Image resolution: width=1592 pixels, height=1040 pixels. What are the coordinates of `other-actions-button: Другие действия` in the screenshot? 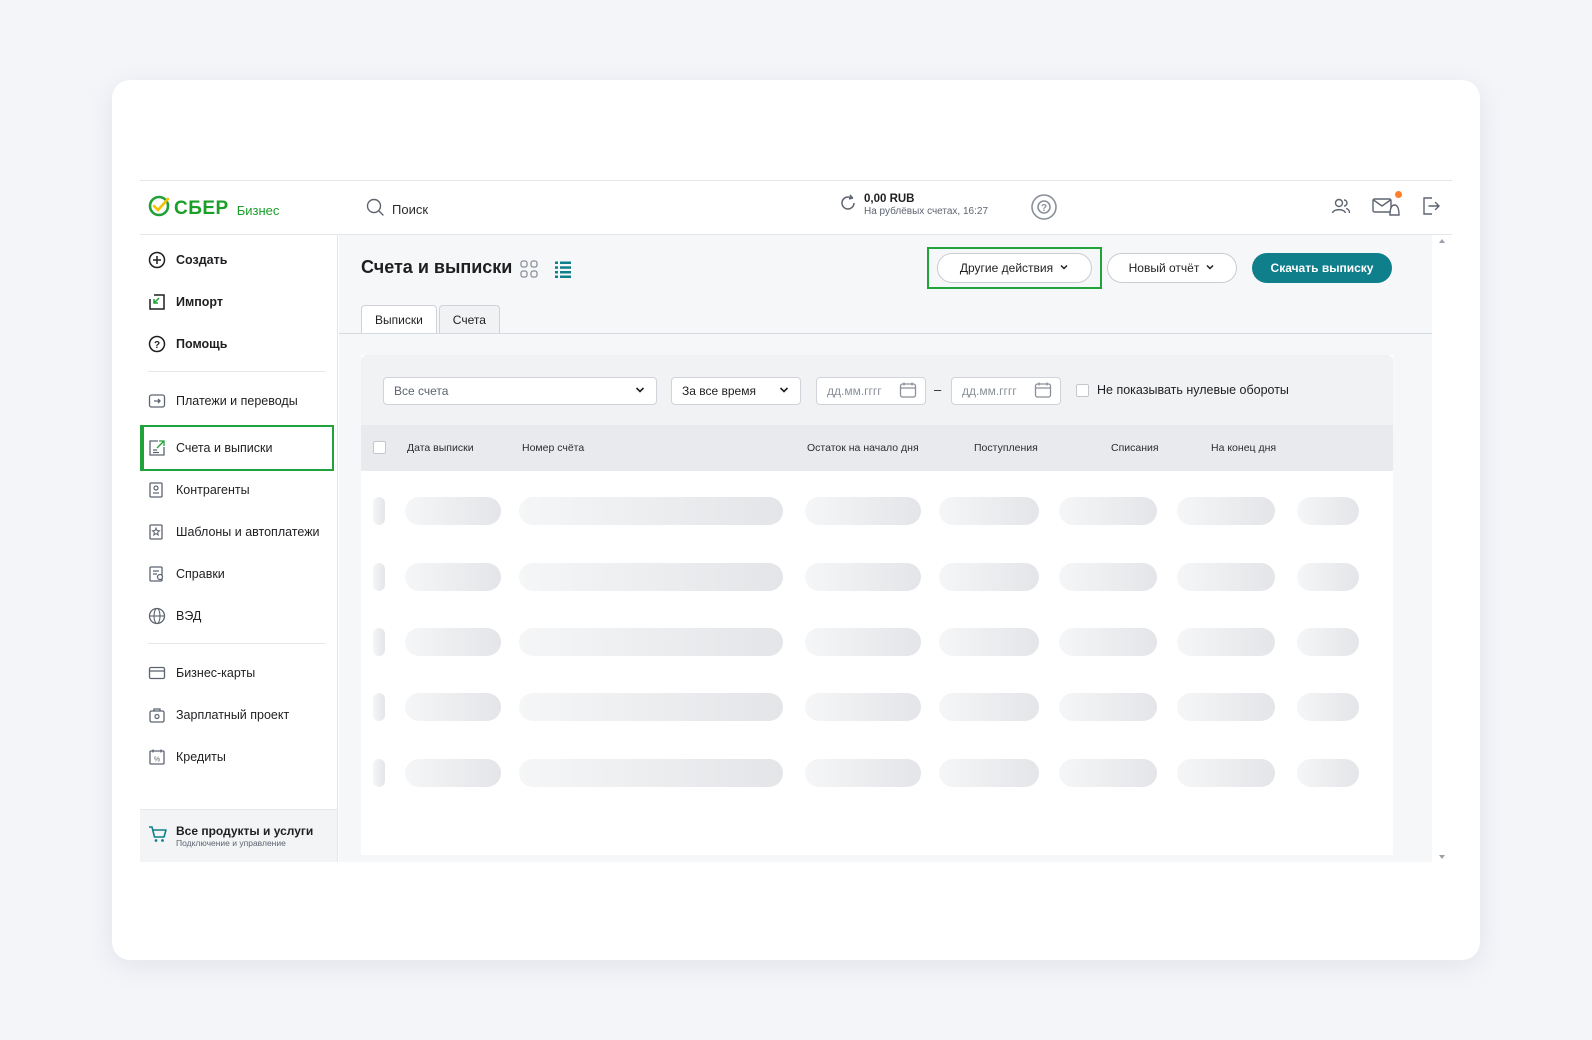 It's located at (1014, 268).